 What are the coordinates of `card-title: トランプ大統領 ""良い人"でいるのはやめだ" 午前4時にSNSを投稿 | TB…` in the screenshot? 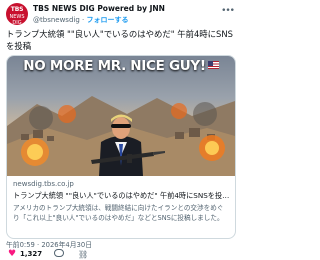 It's located at (122, 196).